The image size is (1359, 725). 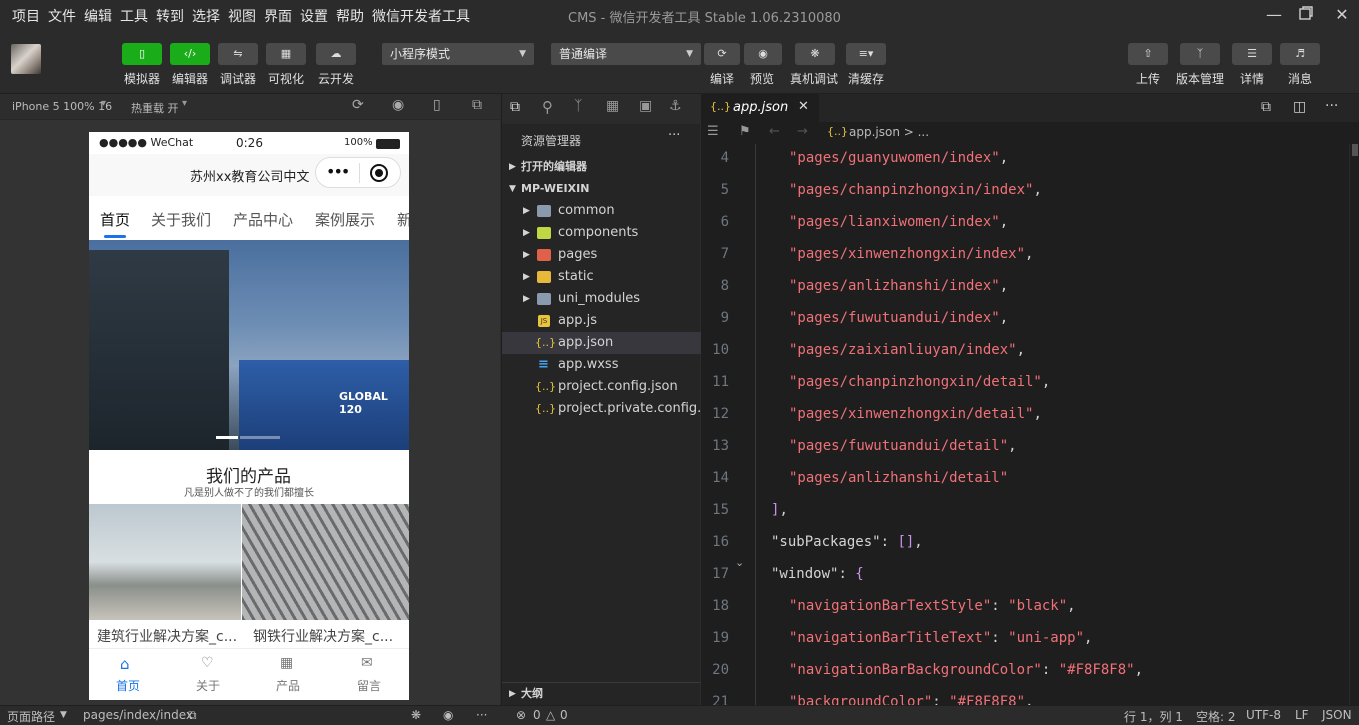 What do you see at coordinates (62, 106) in the screenshot?
I see `device-select: iPhone 5 100% 16` at bounding box center [62, 106].